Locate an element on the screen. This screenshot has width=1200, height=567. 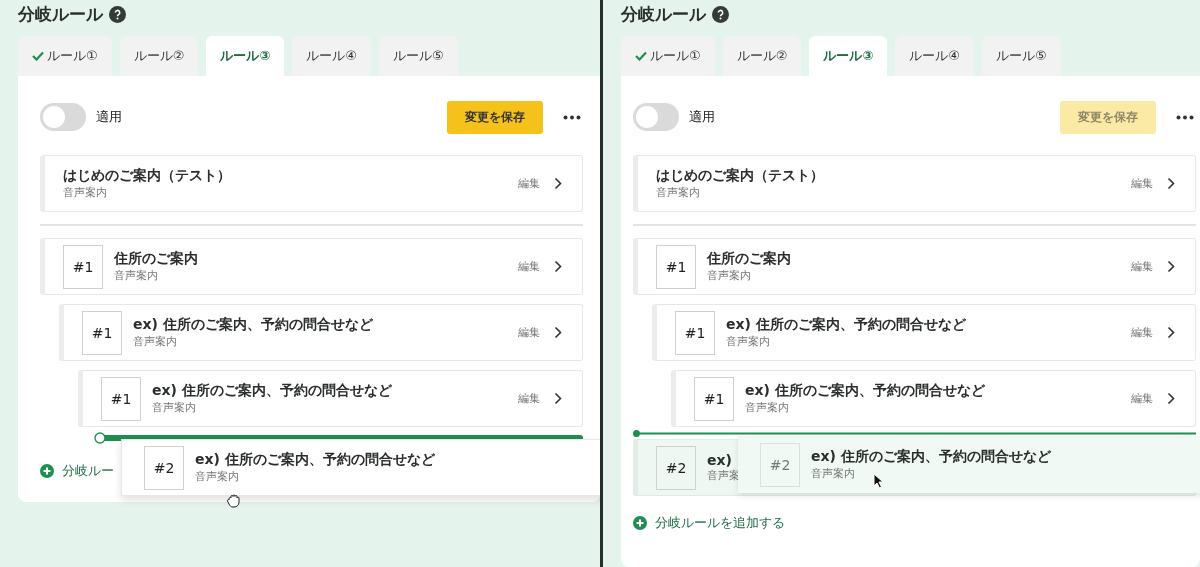
branch-title: ex) is located at coordinates (720, 460).